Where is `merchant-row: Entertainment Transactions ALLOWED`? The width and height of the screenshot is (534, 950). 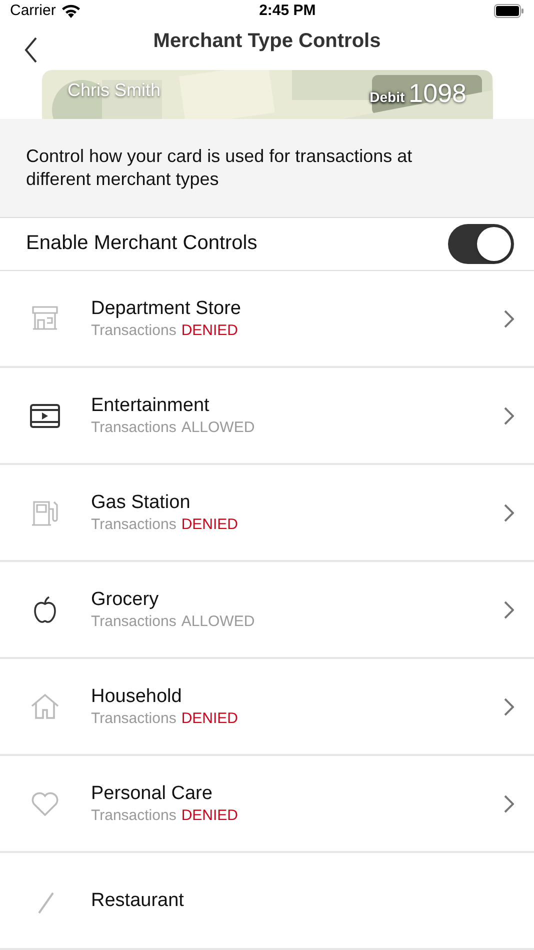 merchant-row: Entertainment Transactions ALLOWED is located at coordinates (267, 416).